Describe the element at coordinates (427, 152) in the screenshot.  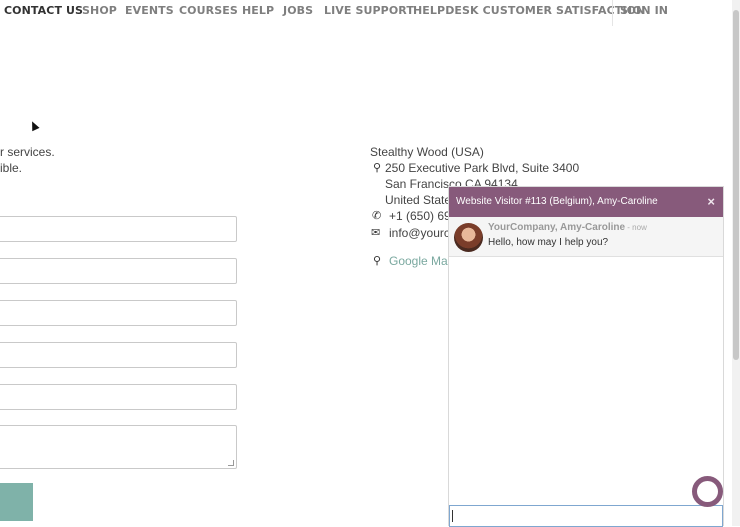
I see `company-name: Stealthy Wood (USA)` at that location.